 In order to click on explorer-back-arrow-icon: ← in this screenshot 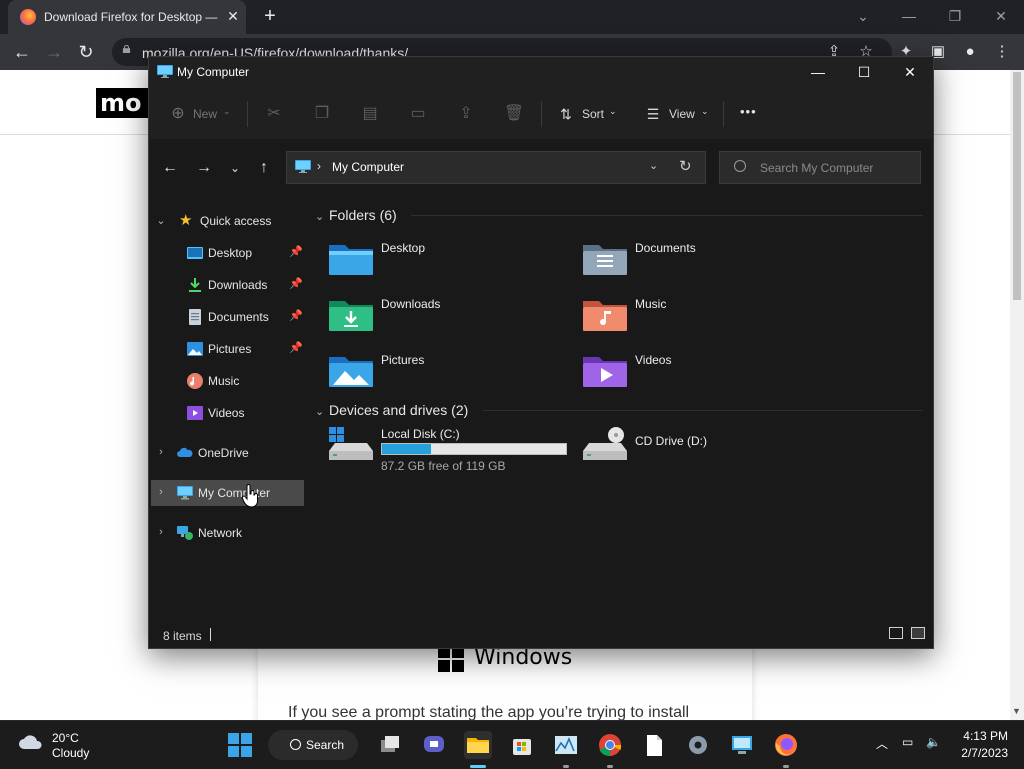, I will do `click(170, 168)`.